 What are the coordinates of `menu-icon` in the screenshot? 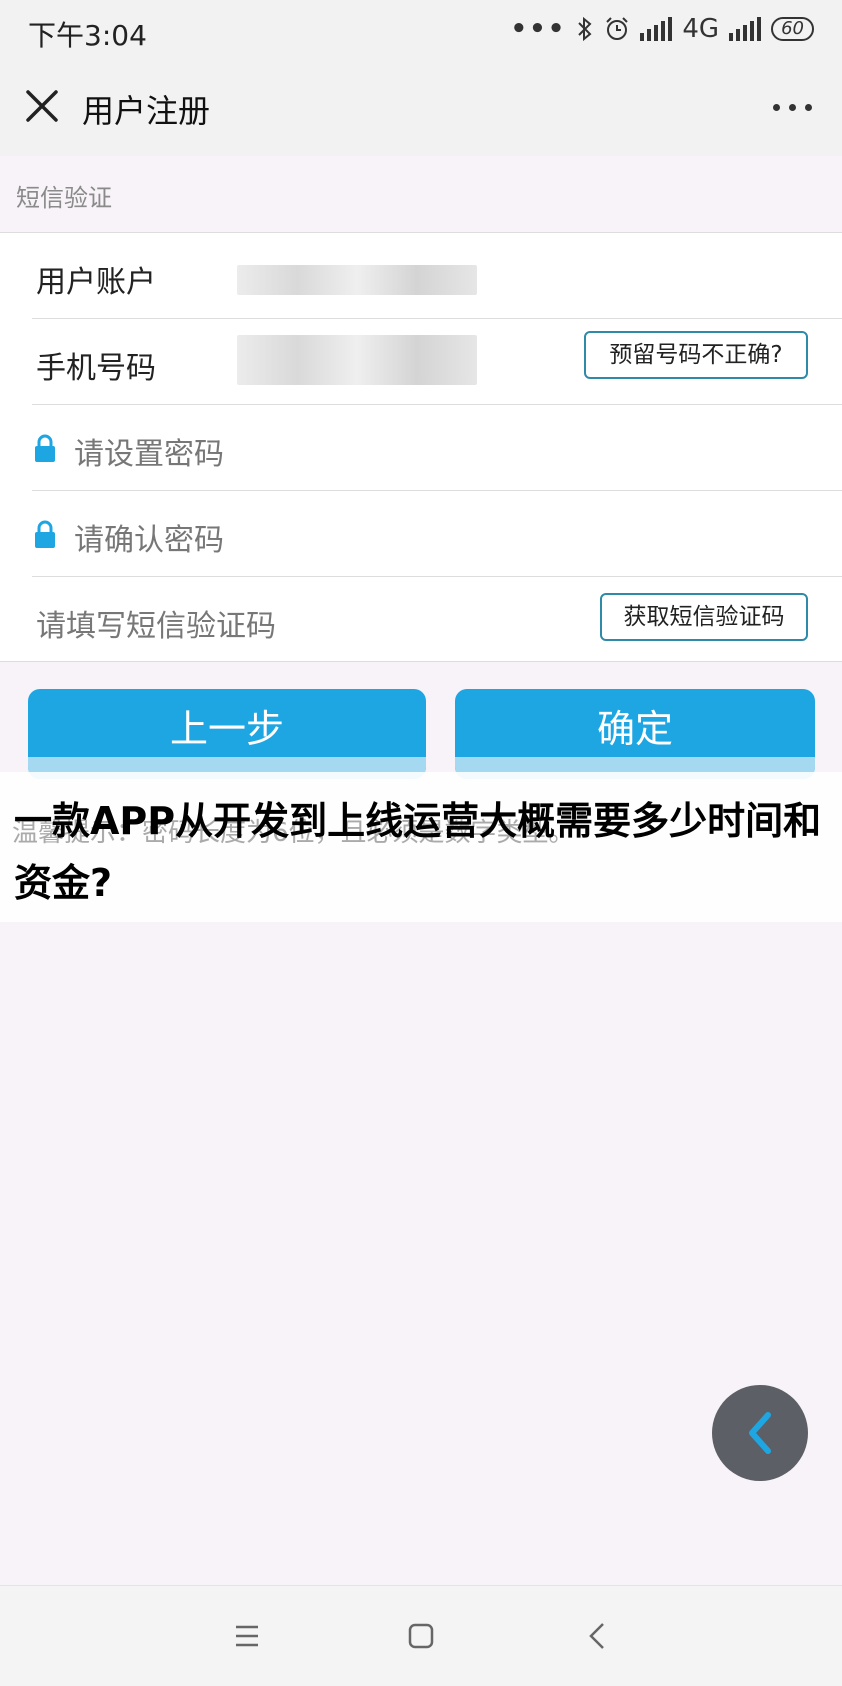 It's located at (247, 1636).